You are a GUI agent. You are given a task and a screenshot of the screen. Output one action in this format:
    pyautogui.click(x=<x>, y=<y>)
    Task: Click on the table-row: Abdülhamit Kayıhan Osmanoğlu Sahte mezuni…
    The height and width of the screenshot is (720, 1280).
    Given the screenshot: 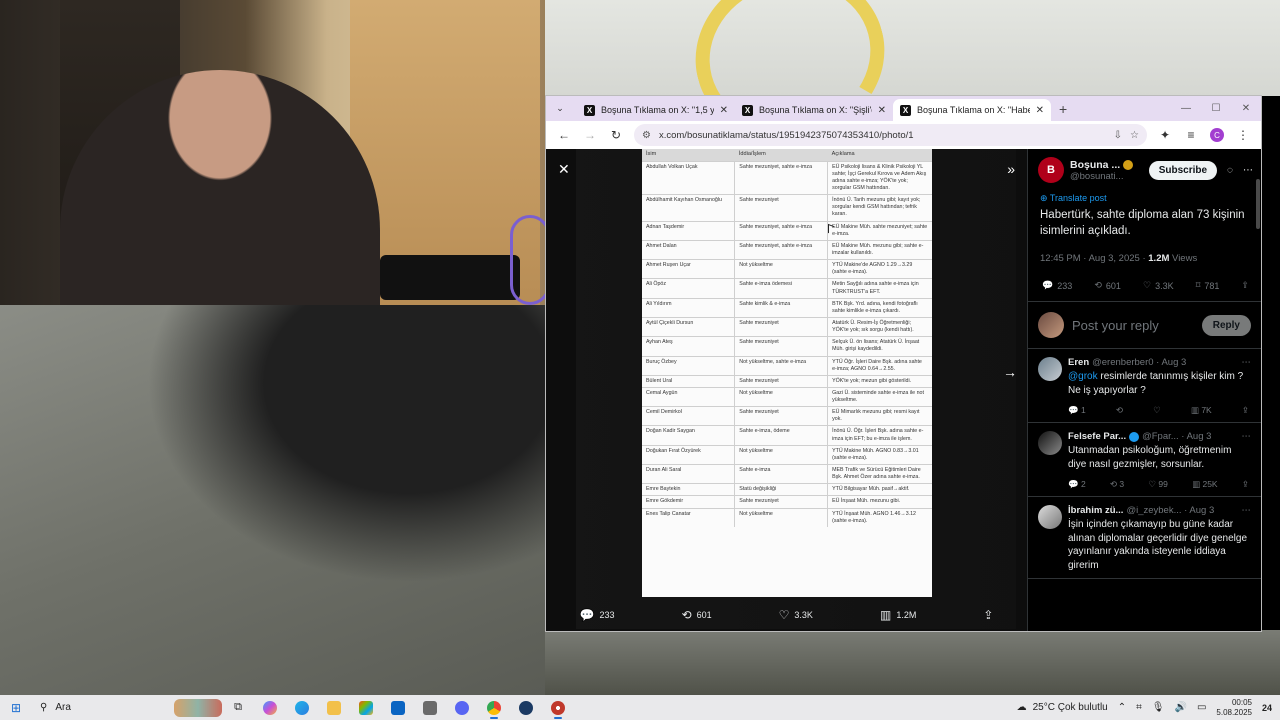 What is the action you would take?
    pyautogui.click(x=787, y=208)
    